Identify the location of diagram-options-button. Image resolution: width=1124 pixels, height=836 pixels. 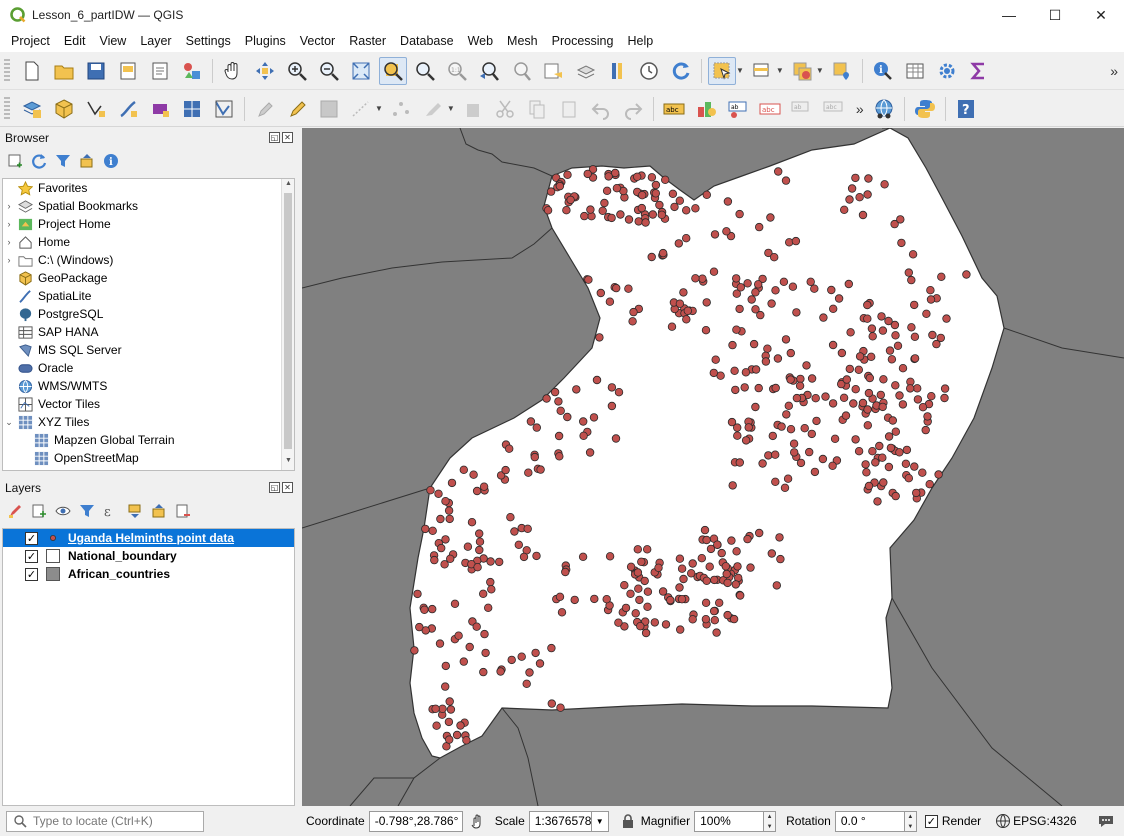
(706, 109).